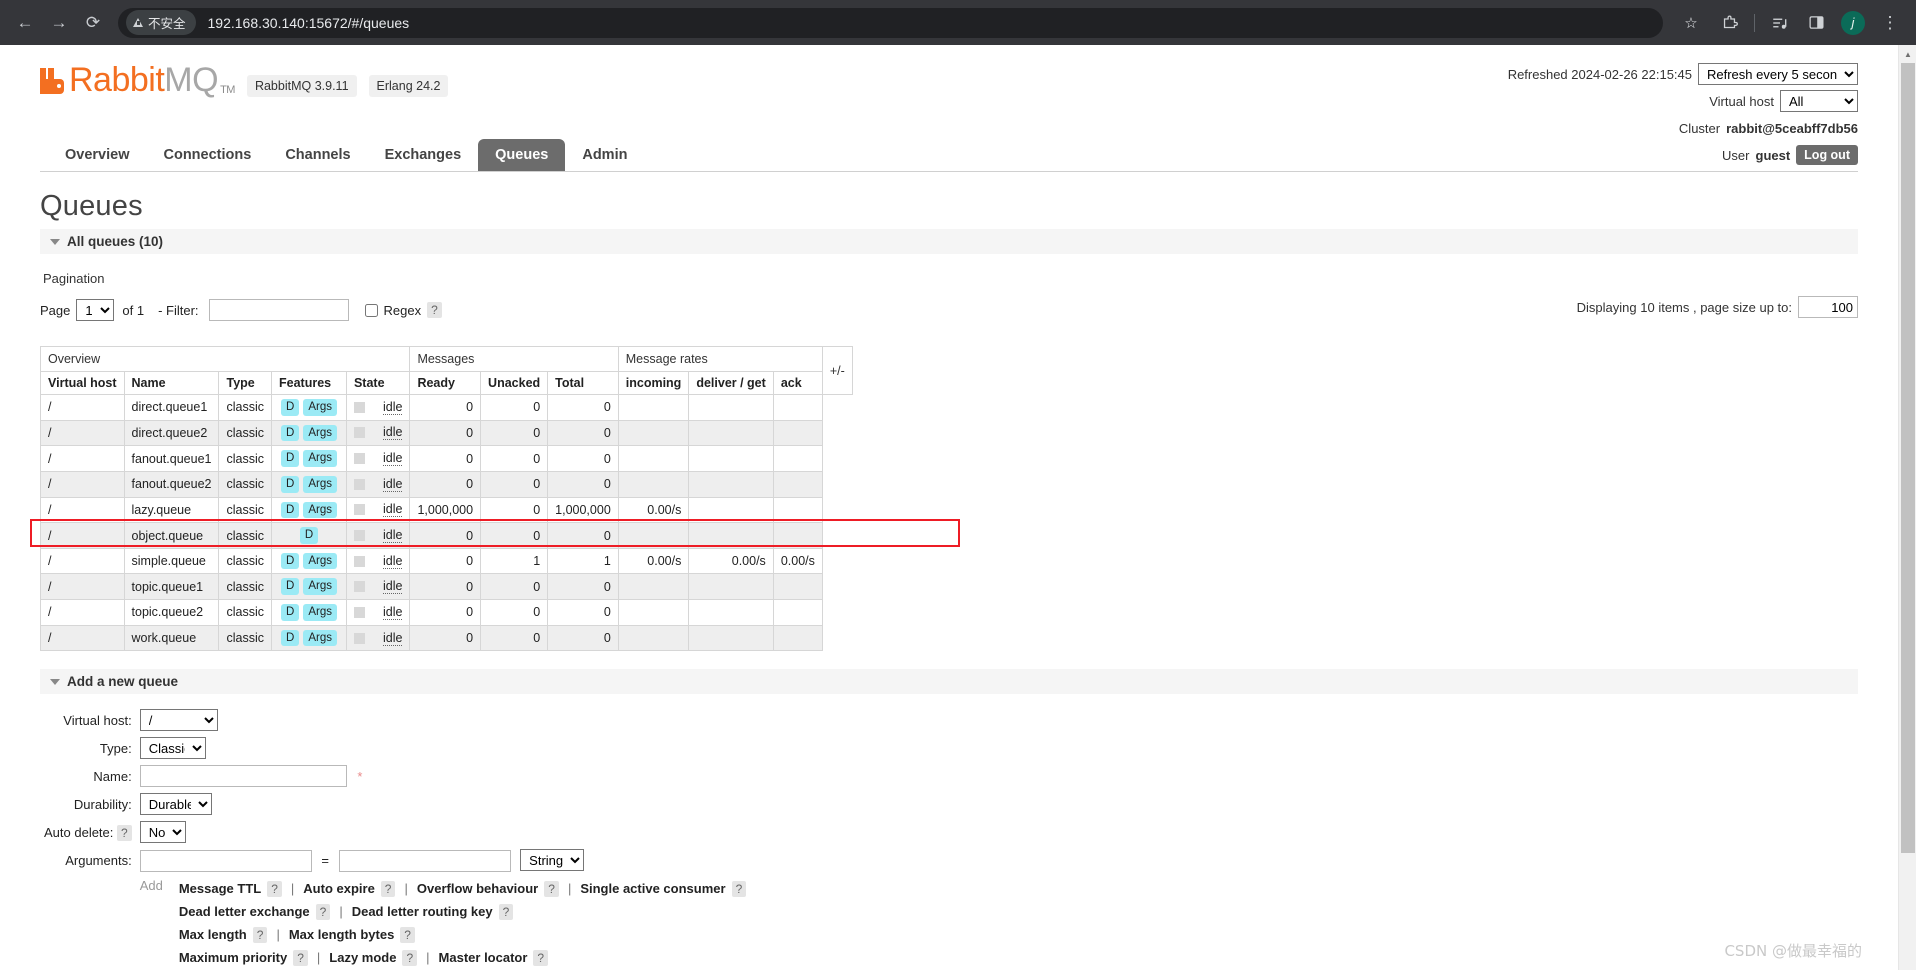  What do you see at coordinates (1819, 101) in the screenshot?
I see `vhost-select: All` at bounding box center [1819, 101].